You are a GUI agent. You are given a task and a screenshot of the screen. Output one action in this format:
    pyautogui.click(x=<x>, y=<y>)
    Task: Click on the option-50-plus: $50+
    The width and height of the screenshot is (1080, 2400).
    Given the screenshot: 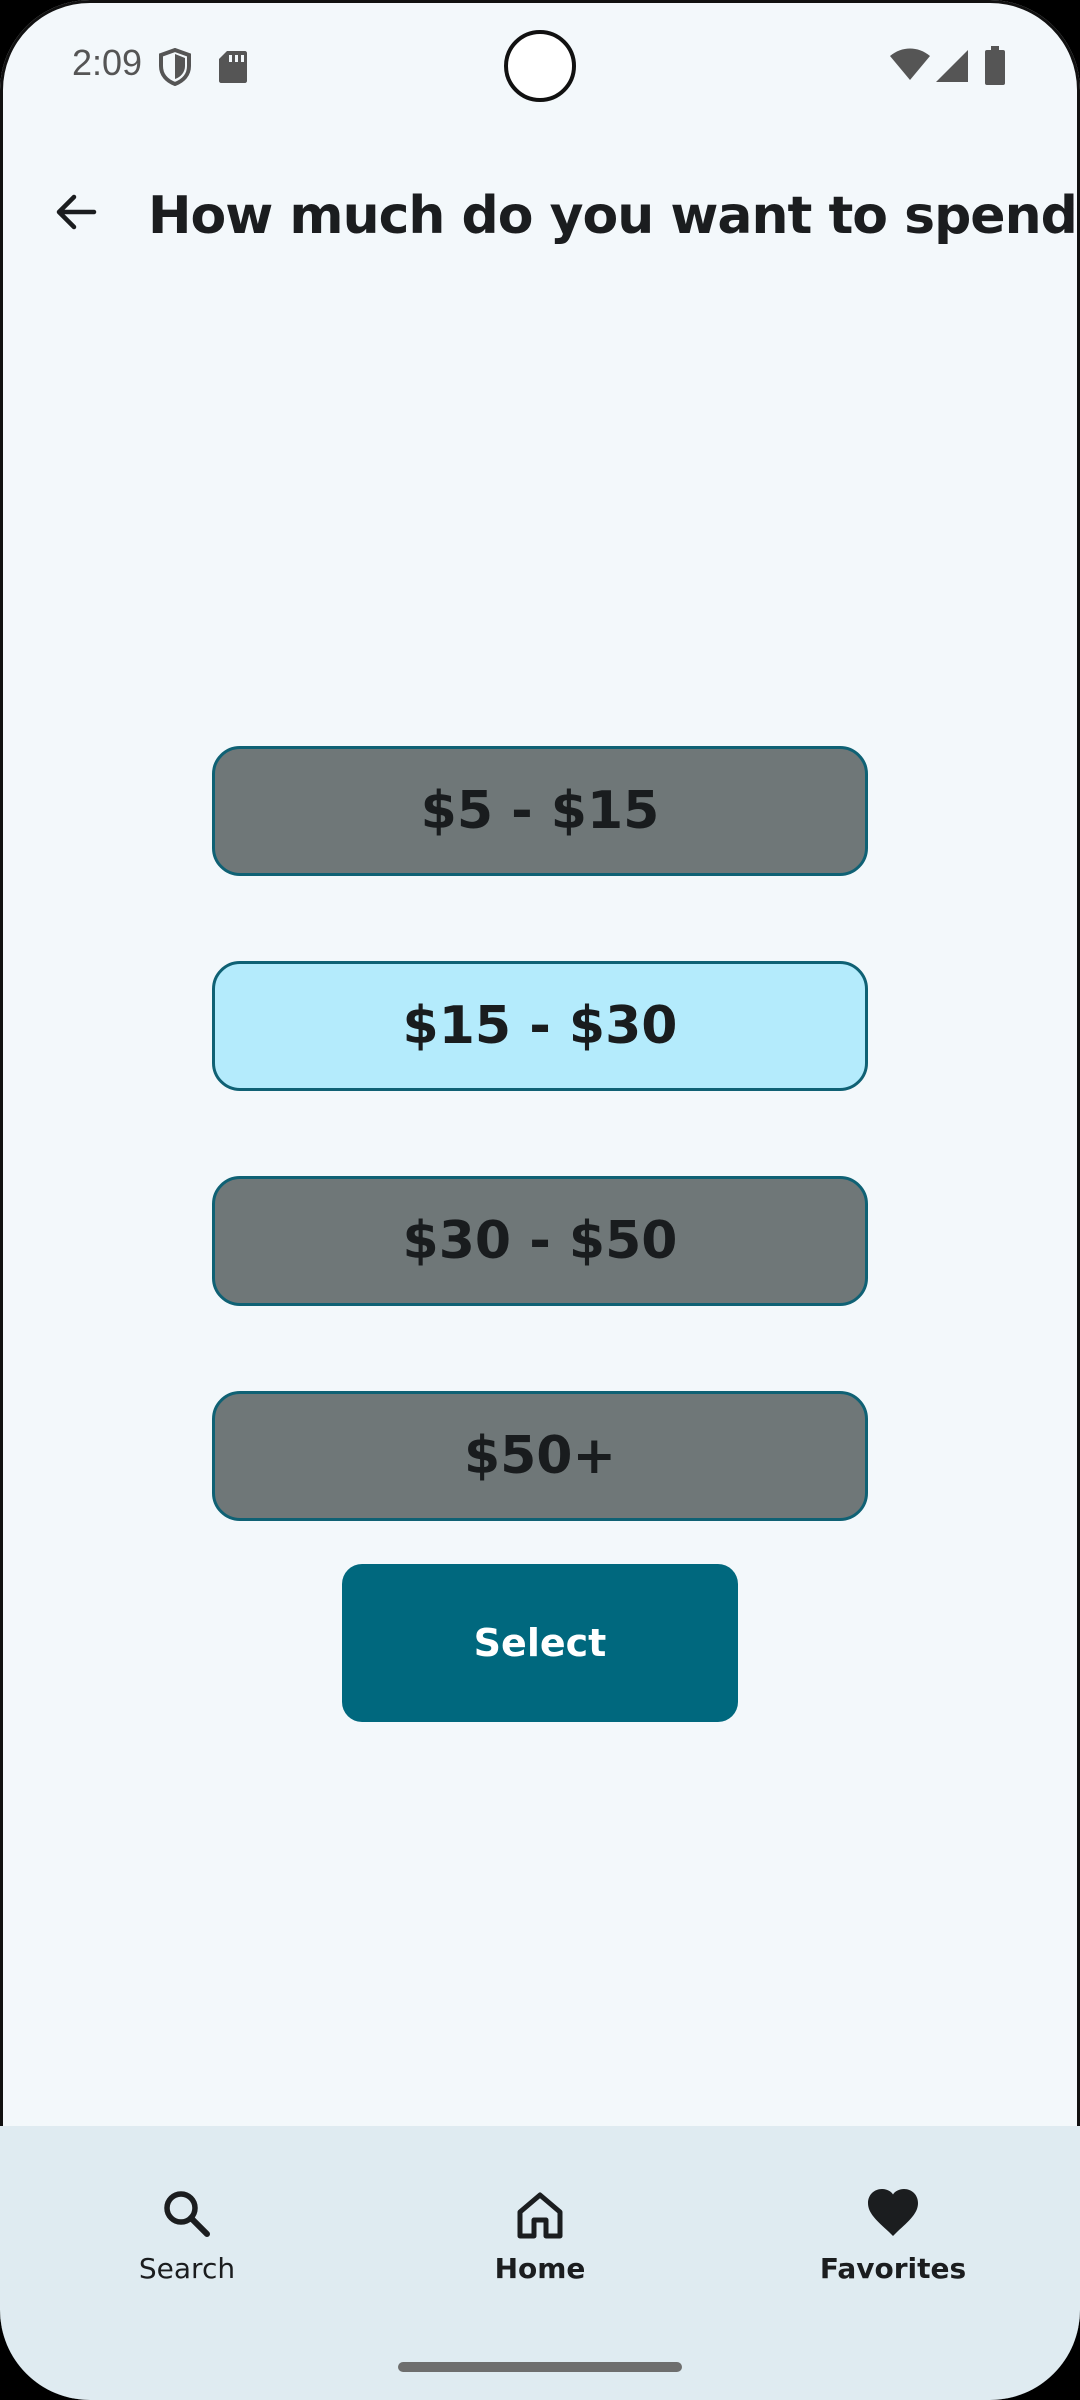 What is the action you would take?
    pyautogui.click(x=540, y=1456)
    